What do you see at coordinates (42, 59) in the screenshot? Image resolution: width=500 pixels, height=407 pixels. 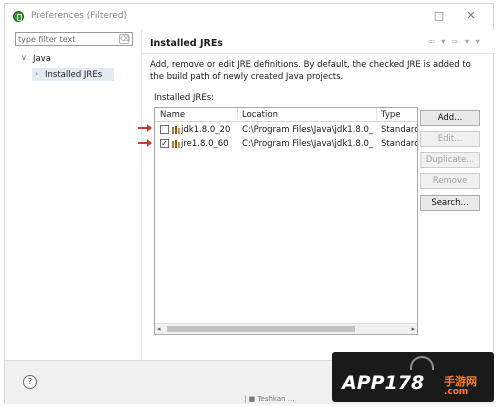 I see `tree-item-java: Java` at bounding box center [42, 59].